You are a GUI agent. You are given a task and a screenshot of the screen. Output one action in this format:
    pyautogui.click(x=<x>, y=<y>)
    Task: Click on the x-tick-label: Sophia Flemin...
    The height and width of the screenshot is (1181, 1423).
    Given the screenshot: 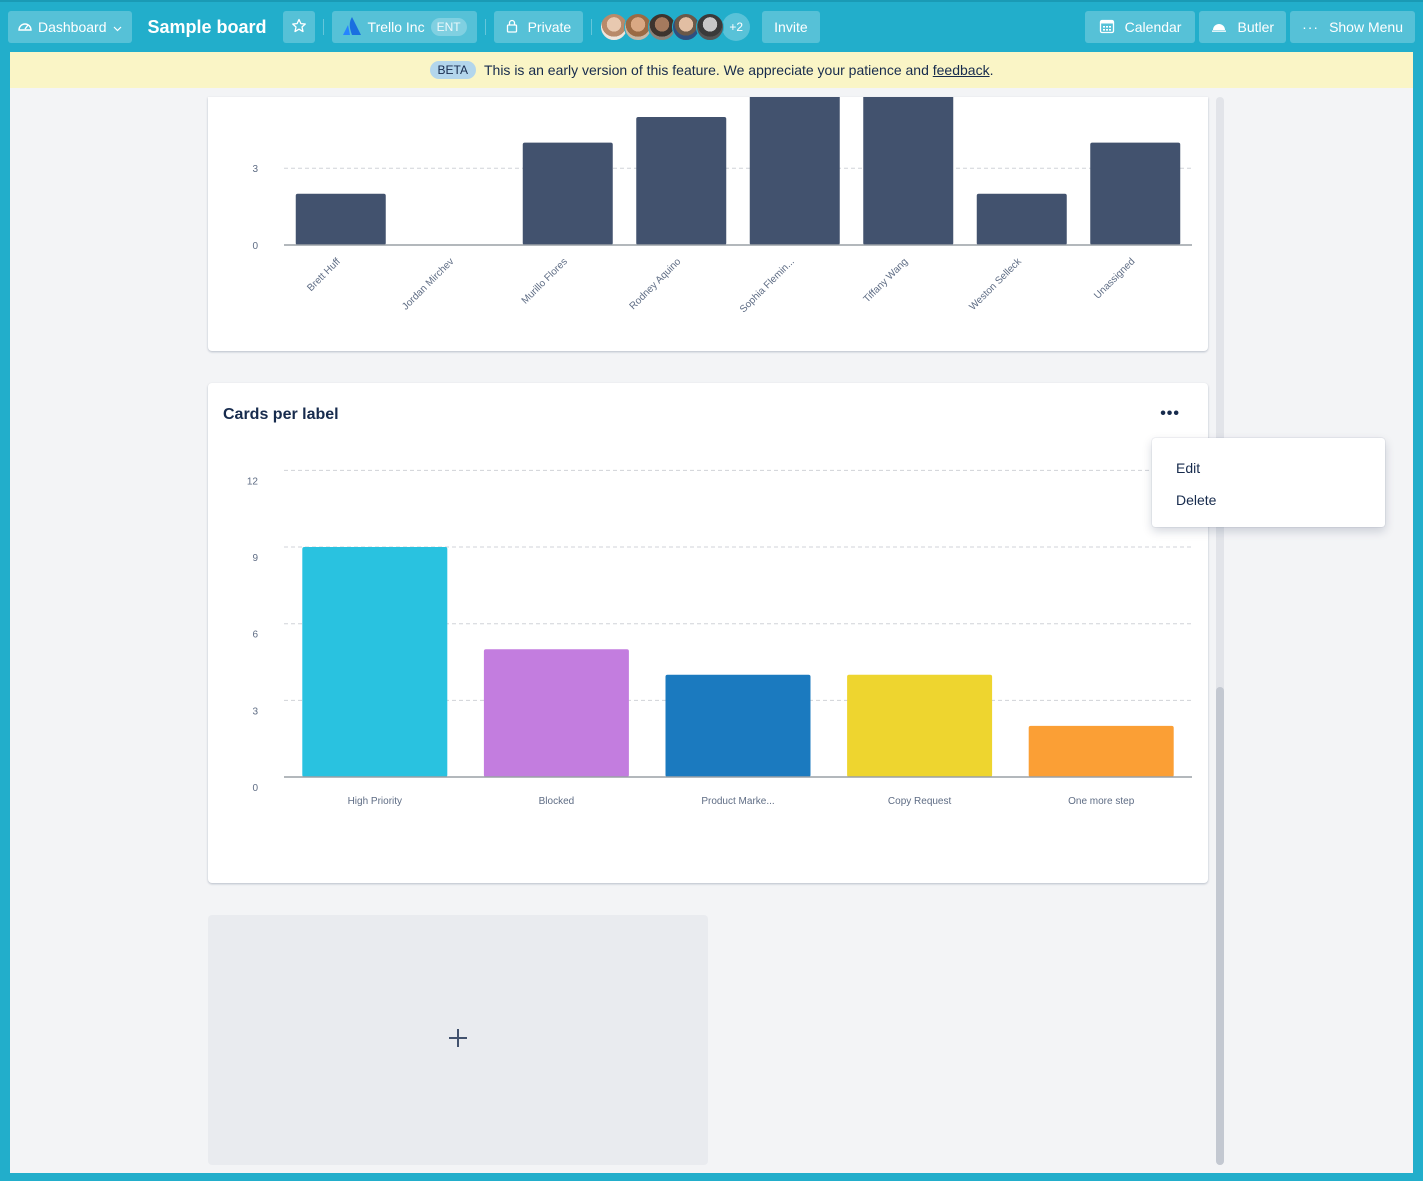 What is the action you would take?
    pyautogui.click(x=767, y=285)
    